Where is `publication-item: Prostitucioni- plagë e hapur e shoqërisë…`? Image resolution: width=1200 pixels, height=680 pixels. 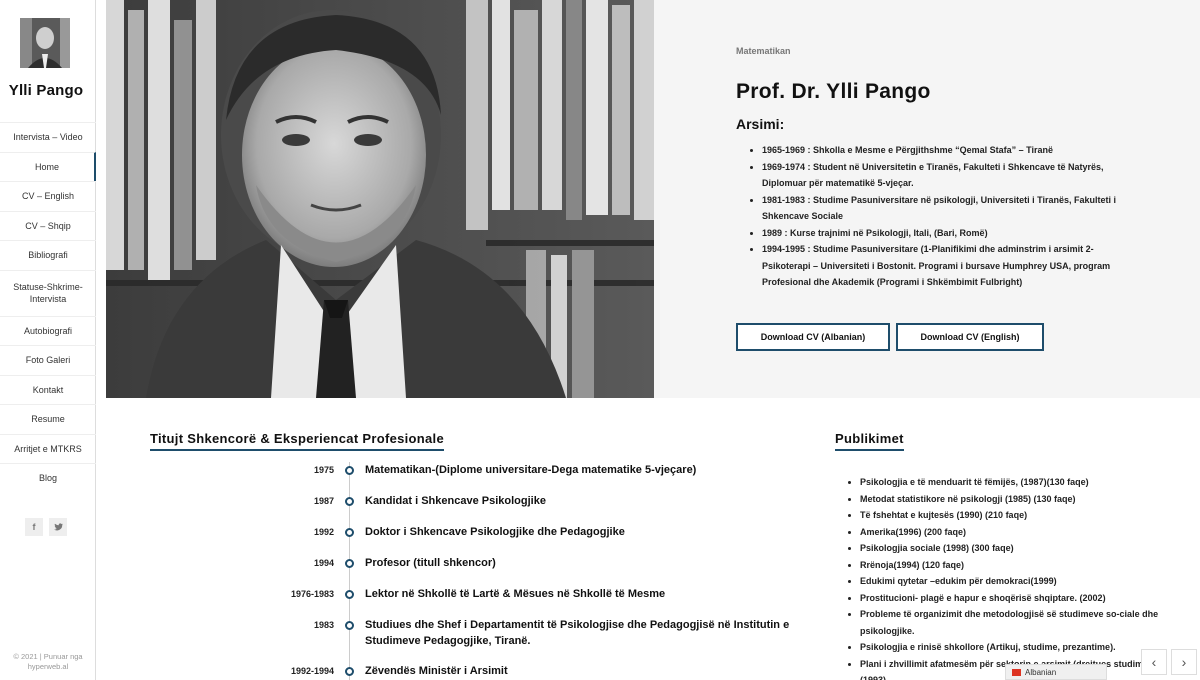
publication-item: Prostitucioni- plagë e hapur e shoqërisë… is located at coordinates (1010, 598).